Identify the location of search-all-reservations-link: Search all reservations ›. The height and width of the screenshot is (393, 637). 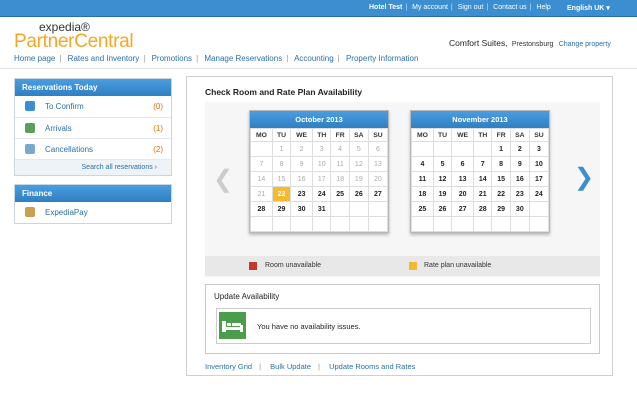
(93, 167).